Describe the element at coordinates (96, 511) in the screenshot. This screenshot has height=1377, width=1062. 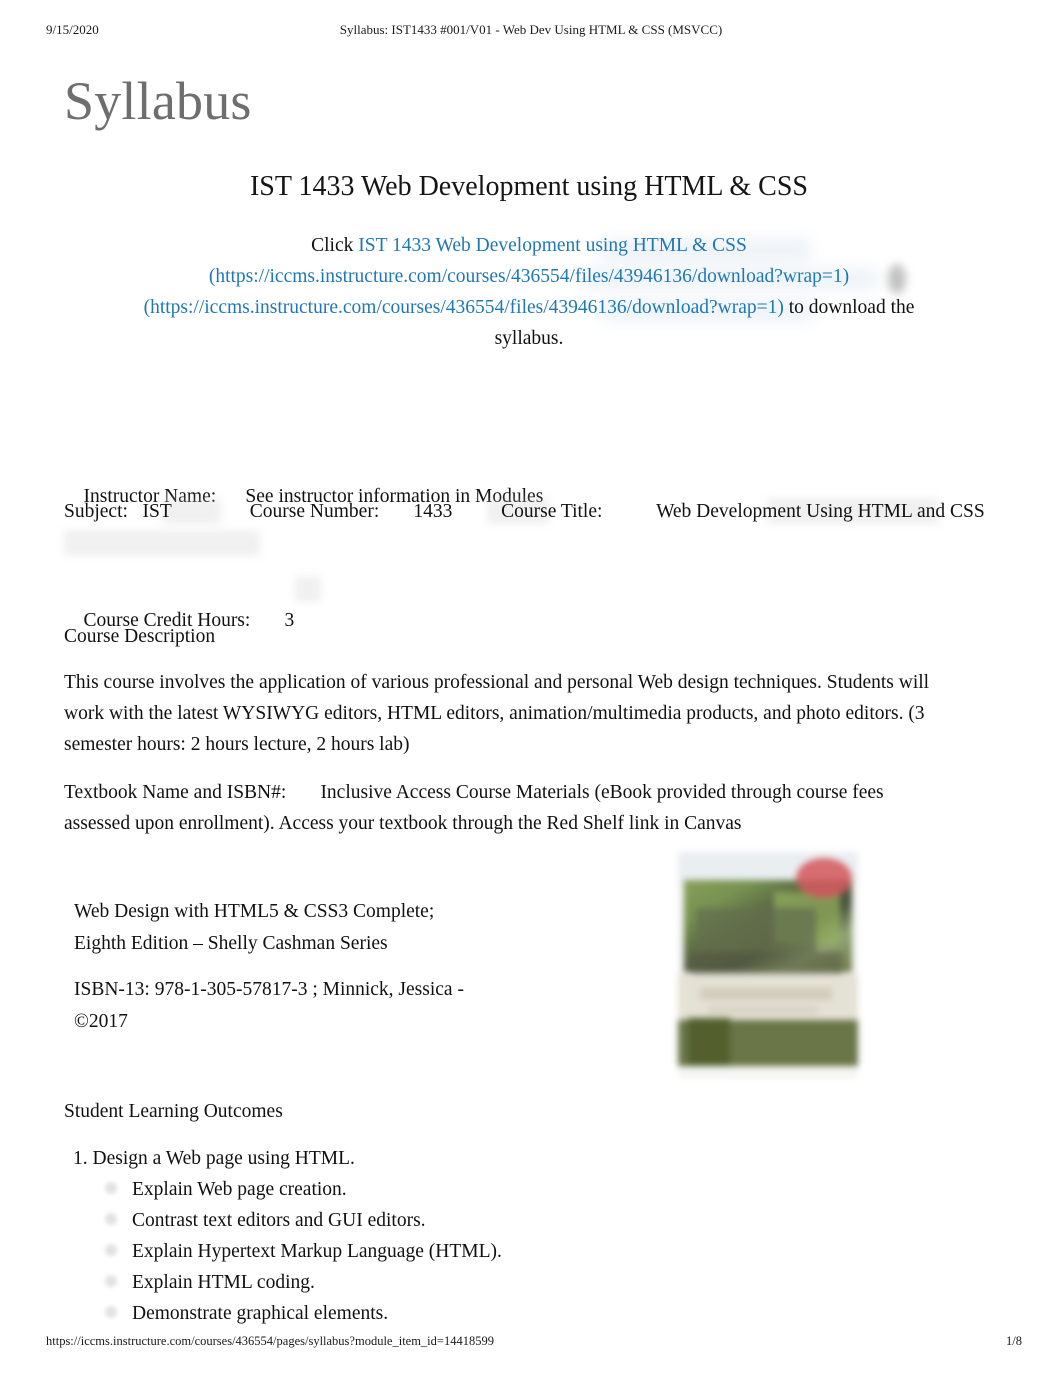
I see `subject-label: Subject:` at that location.